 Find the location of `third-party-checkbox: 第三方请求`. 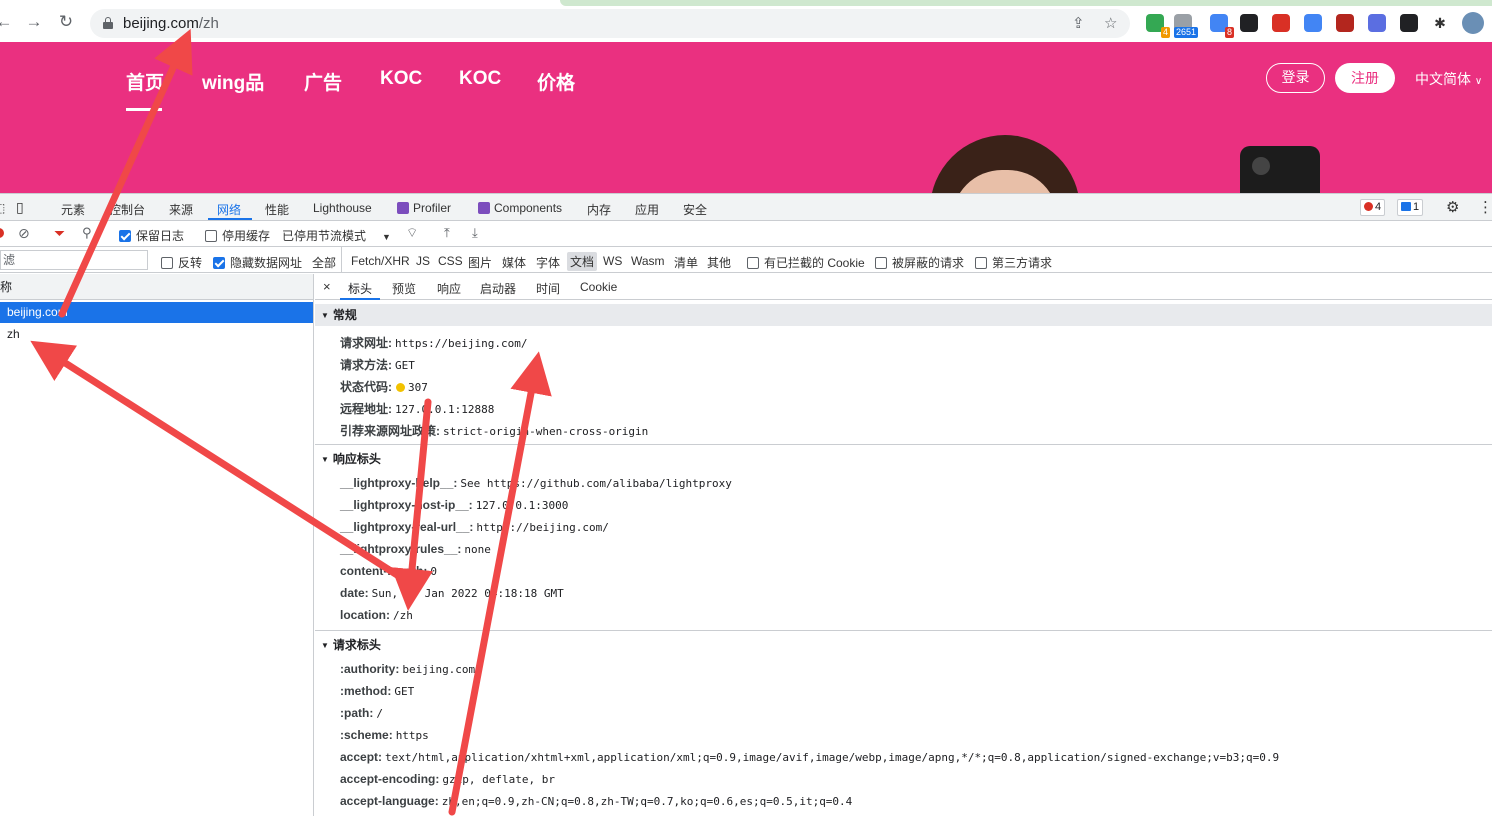

third-party-checkbox: 第三方请求 is located at coordinates (1013, 262).